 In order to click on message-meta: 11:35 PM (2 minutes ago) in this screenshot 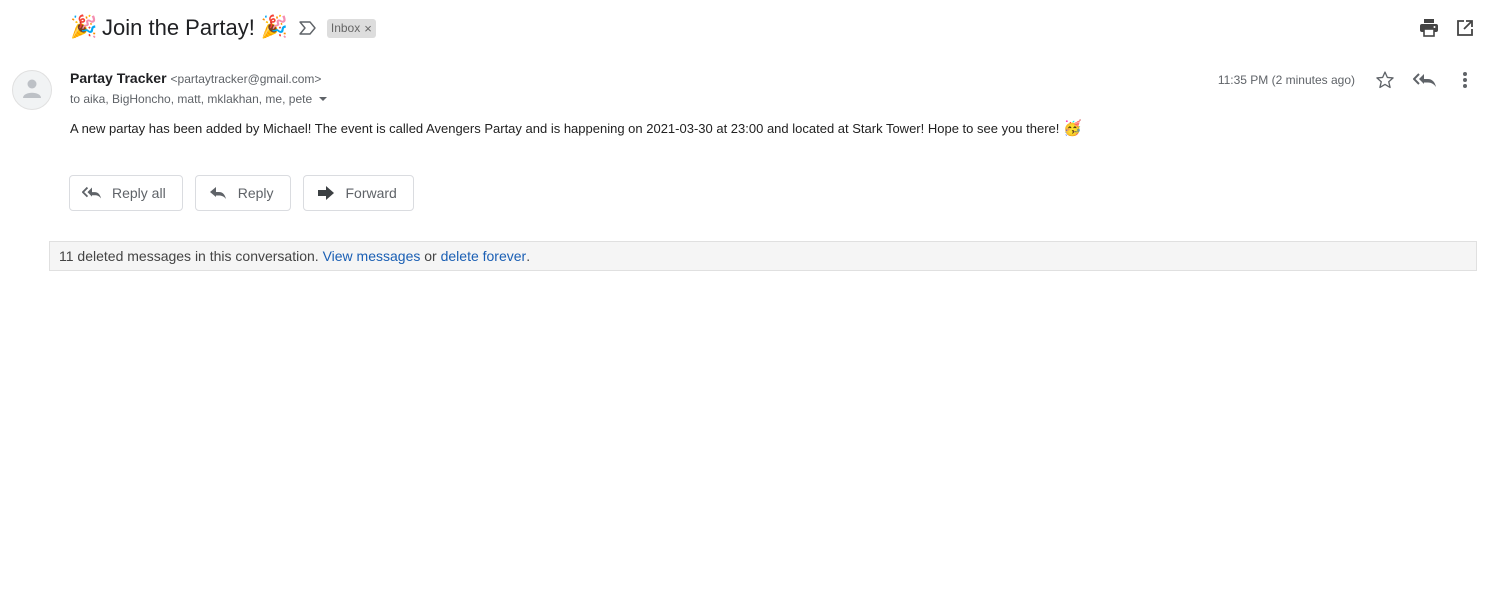, I will do `click(1347, 80)`.